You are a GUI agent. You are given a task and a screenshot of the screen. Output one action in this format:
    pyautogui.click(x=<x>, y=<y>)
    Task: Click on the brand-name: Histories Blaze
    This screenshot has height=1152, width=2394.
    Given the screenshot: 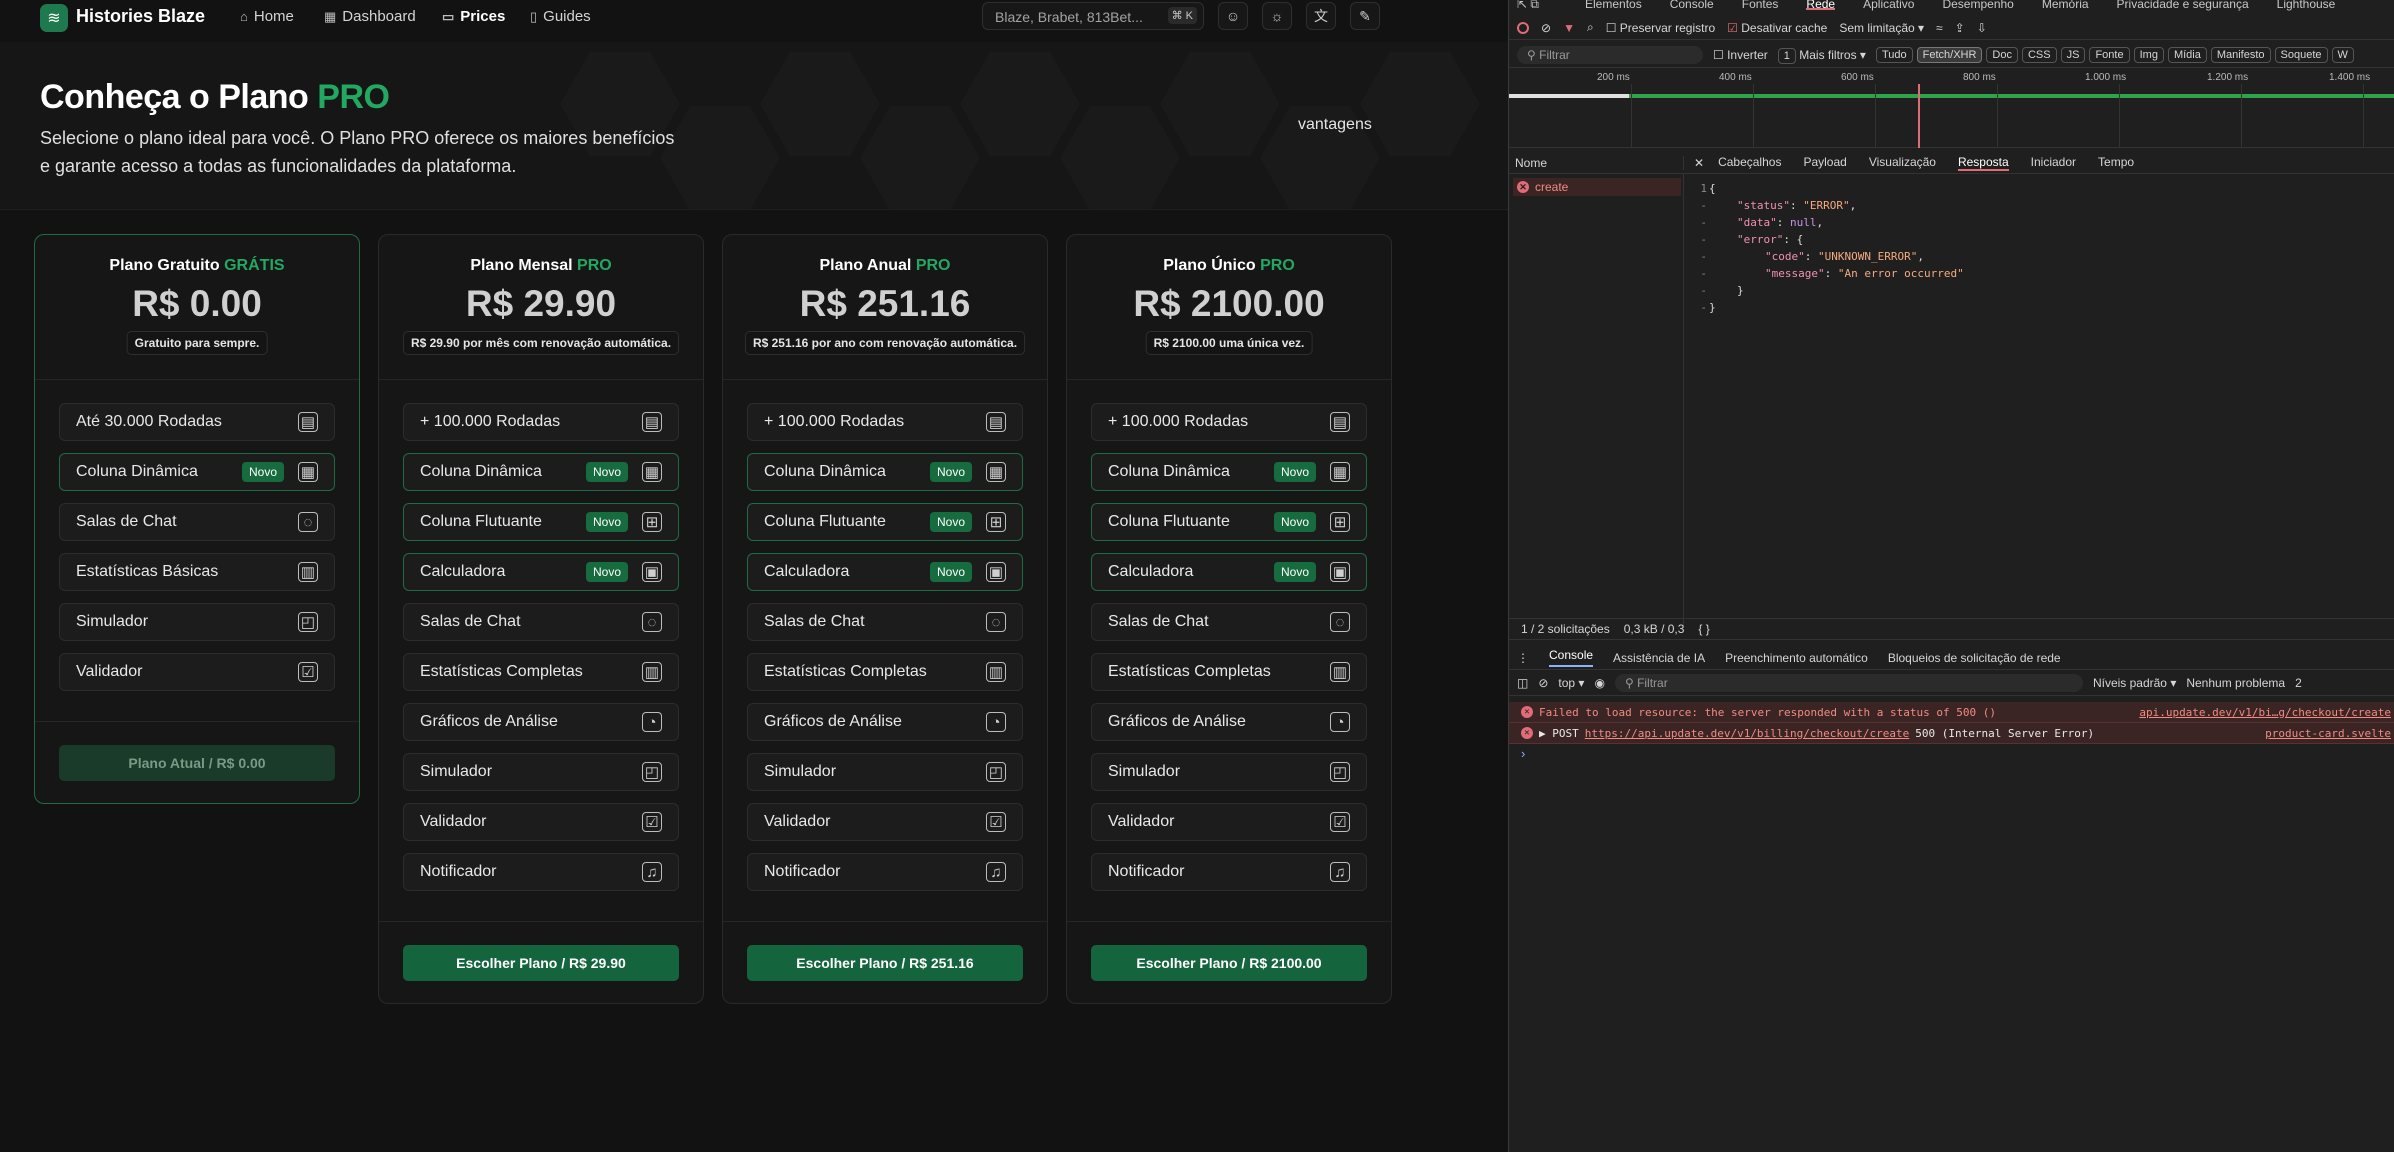 What is the action you would take?
    pyautogui.click(x=140, y=16)
    